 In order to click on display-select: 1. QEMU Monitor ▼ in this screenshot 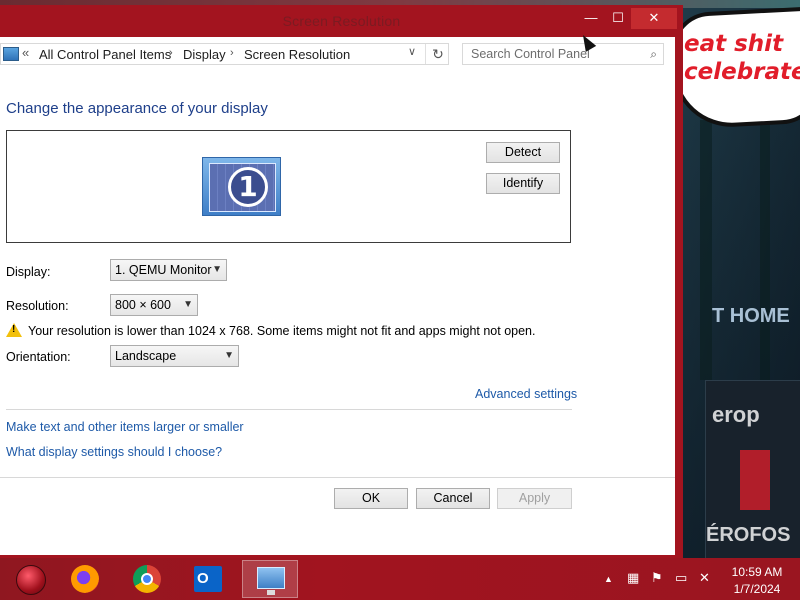, I will do `click(168, 270)`.